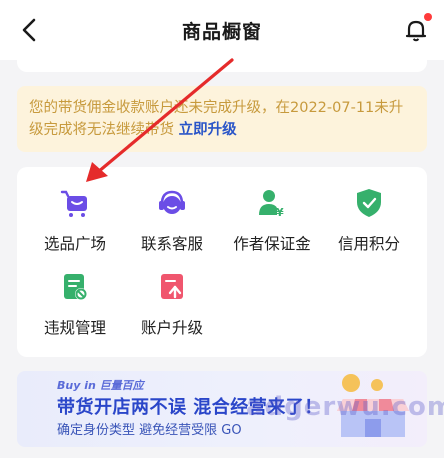  Describe the element at coordinates (149, 430) in the screenshot. I see `banner-subtitle: 确定身份类型 避免经营受限 GO` at that location.